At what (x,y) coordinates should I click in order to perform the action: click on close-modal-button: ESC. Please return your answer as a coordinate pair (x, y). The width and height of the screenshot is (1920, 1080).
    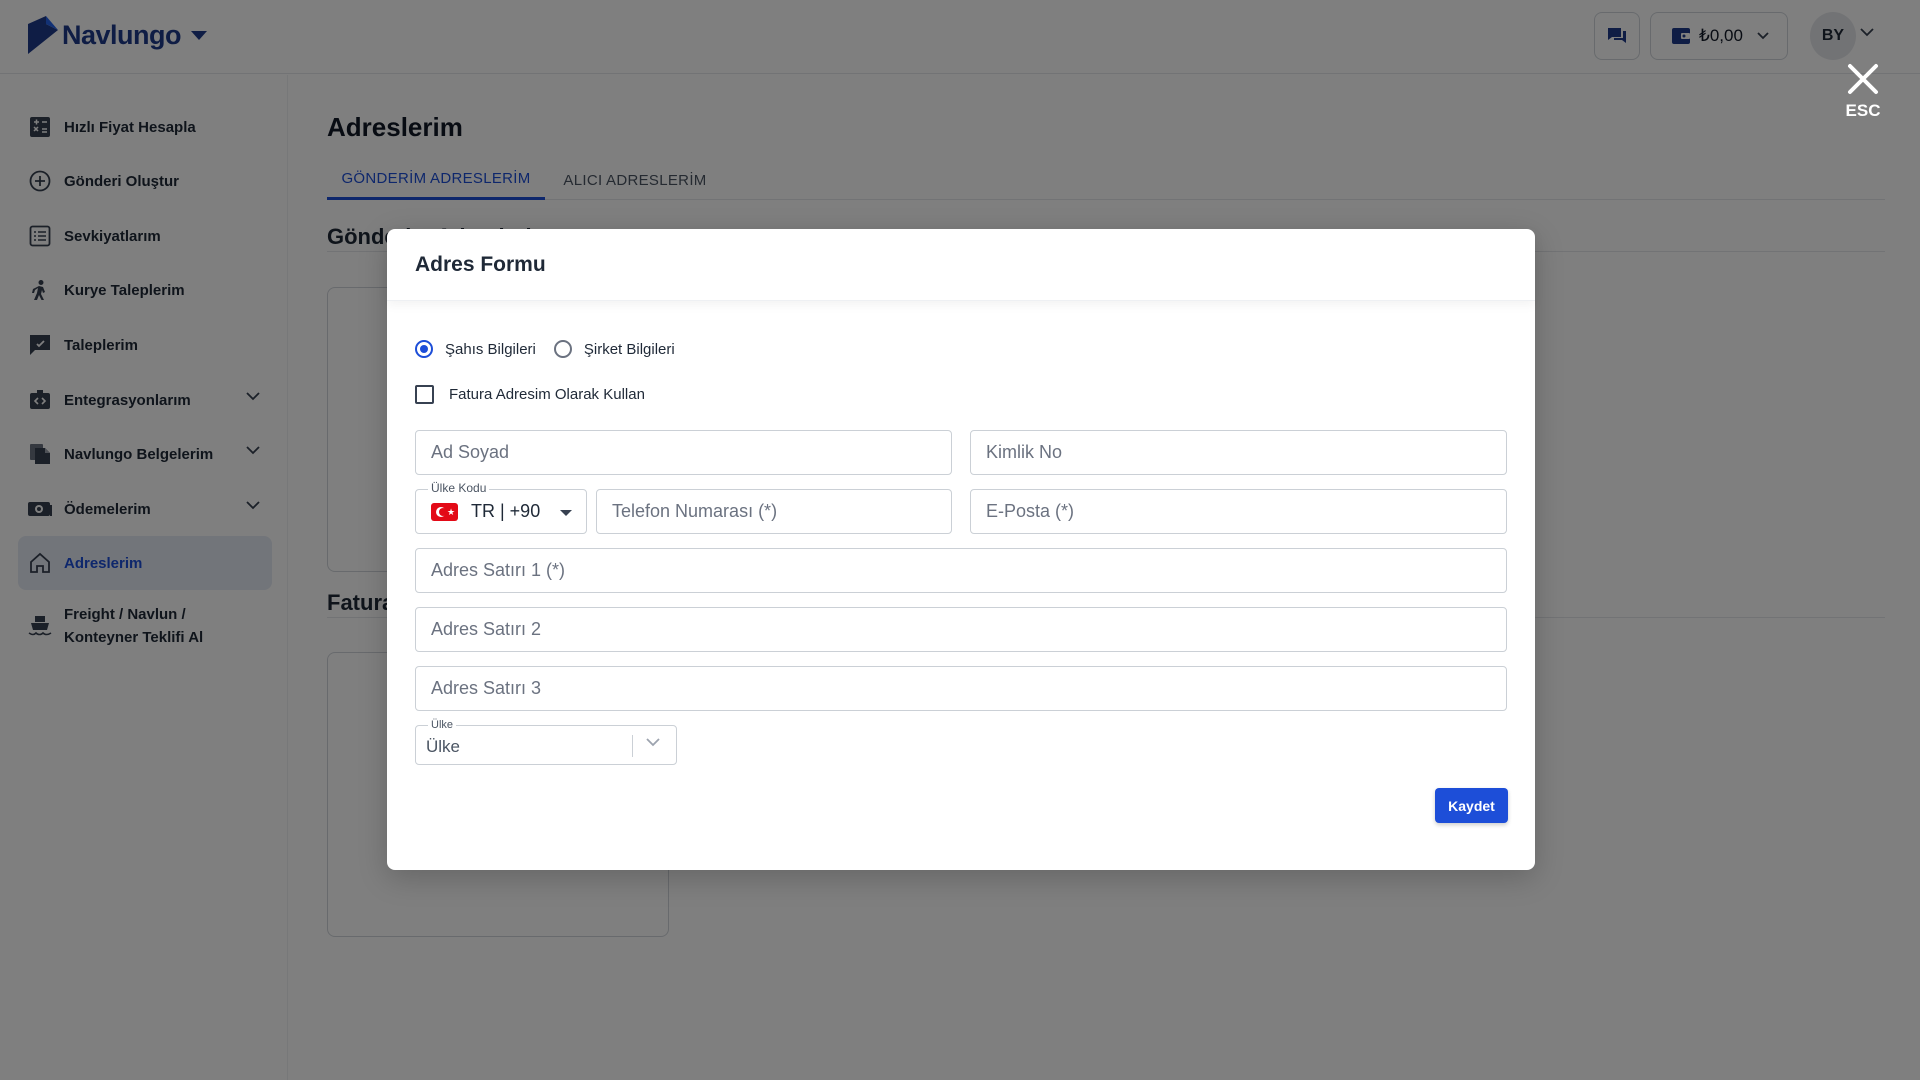
    Looking at the image, I should click on (1863, 91).